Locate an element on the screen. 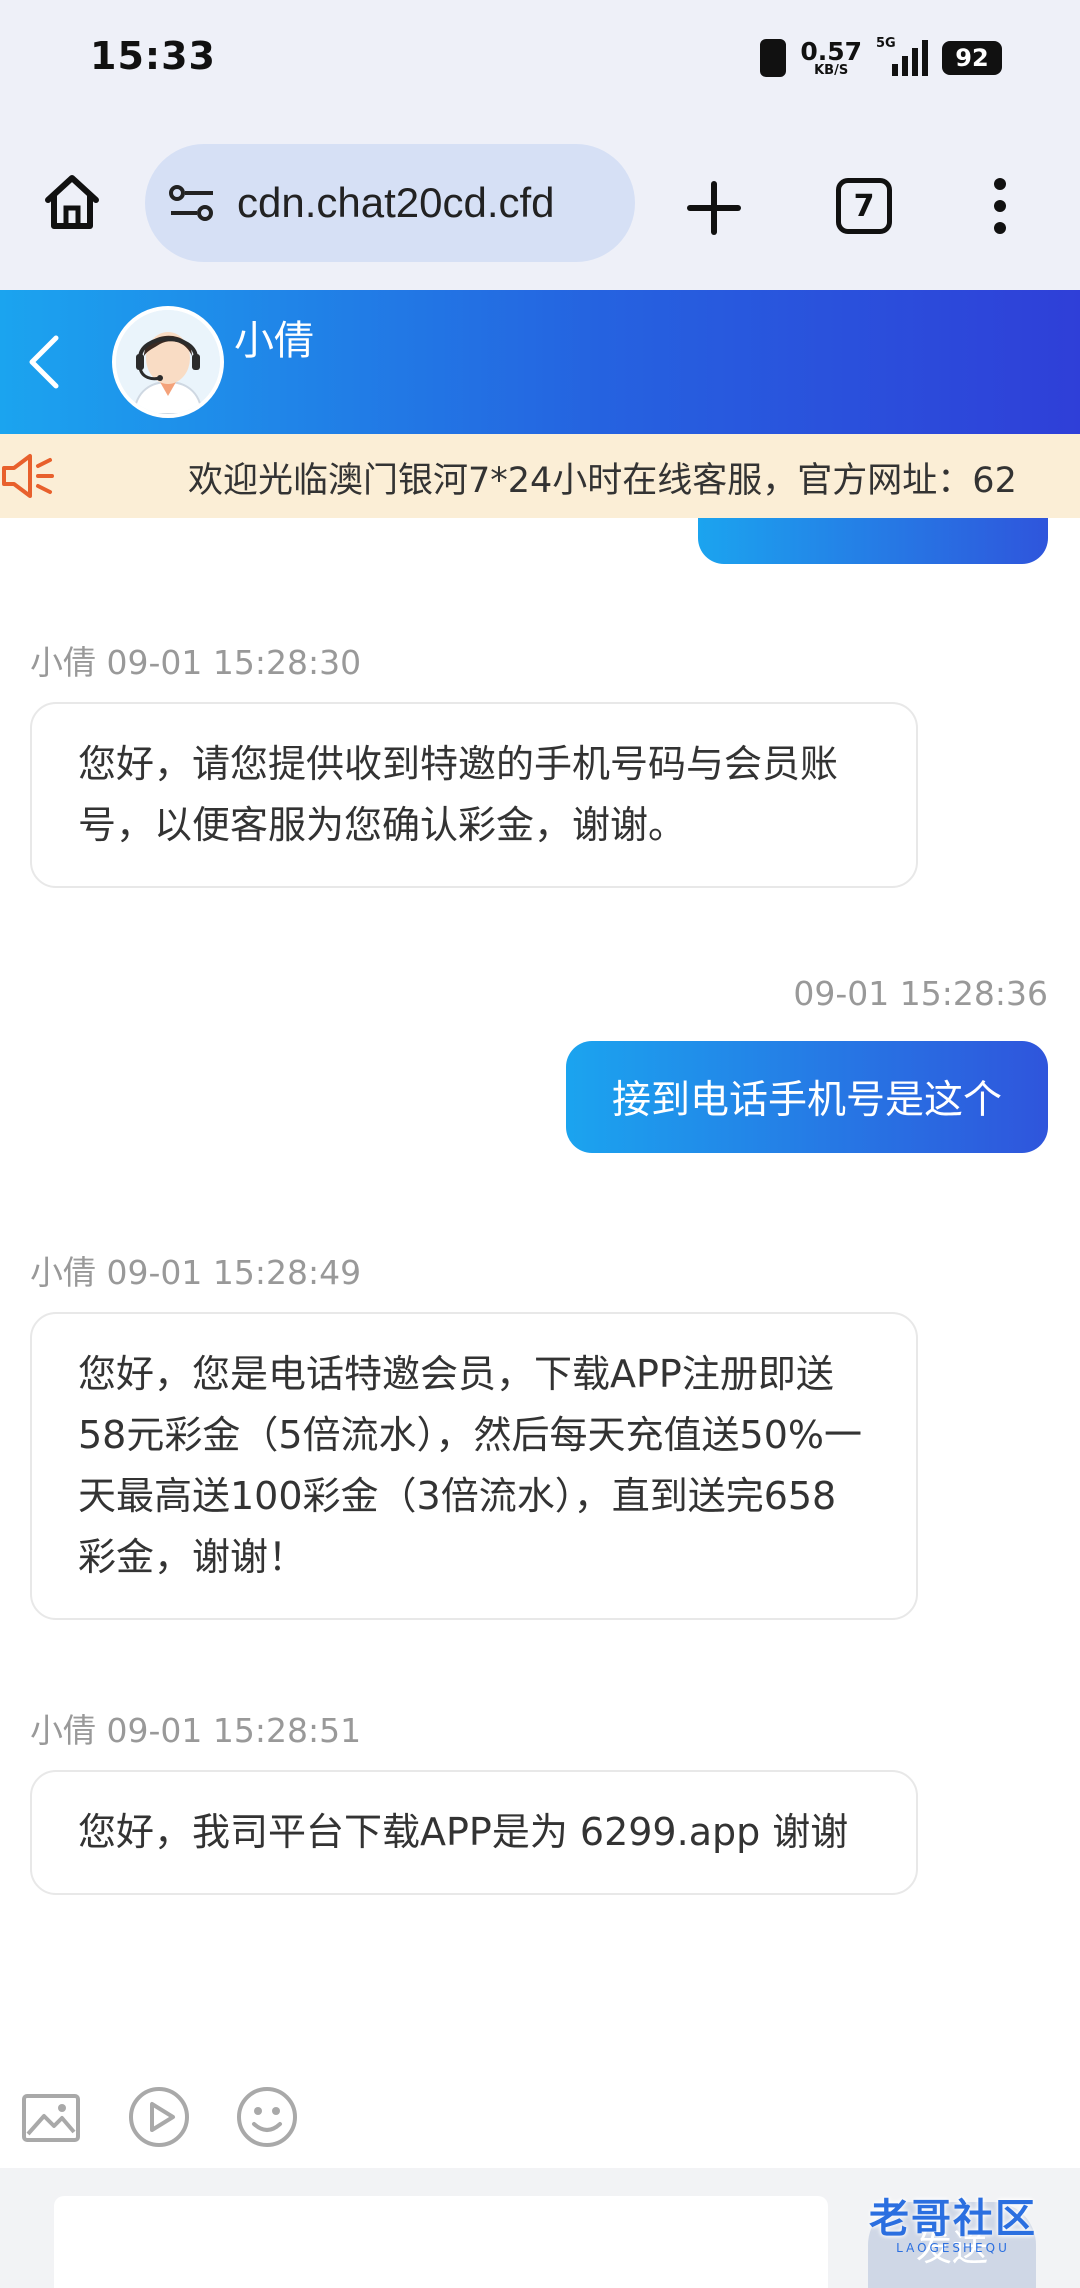  address-bar: cdn.chat20cd.cfd is located at coordinates (390, 203).